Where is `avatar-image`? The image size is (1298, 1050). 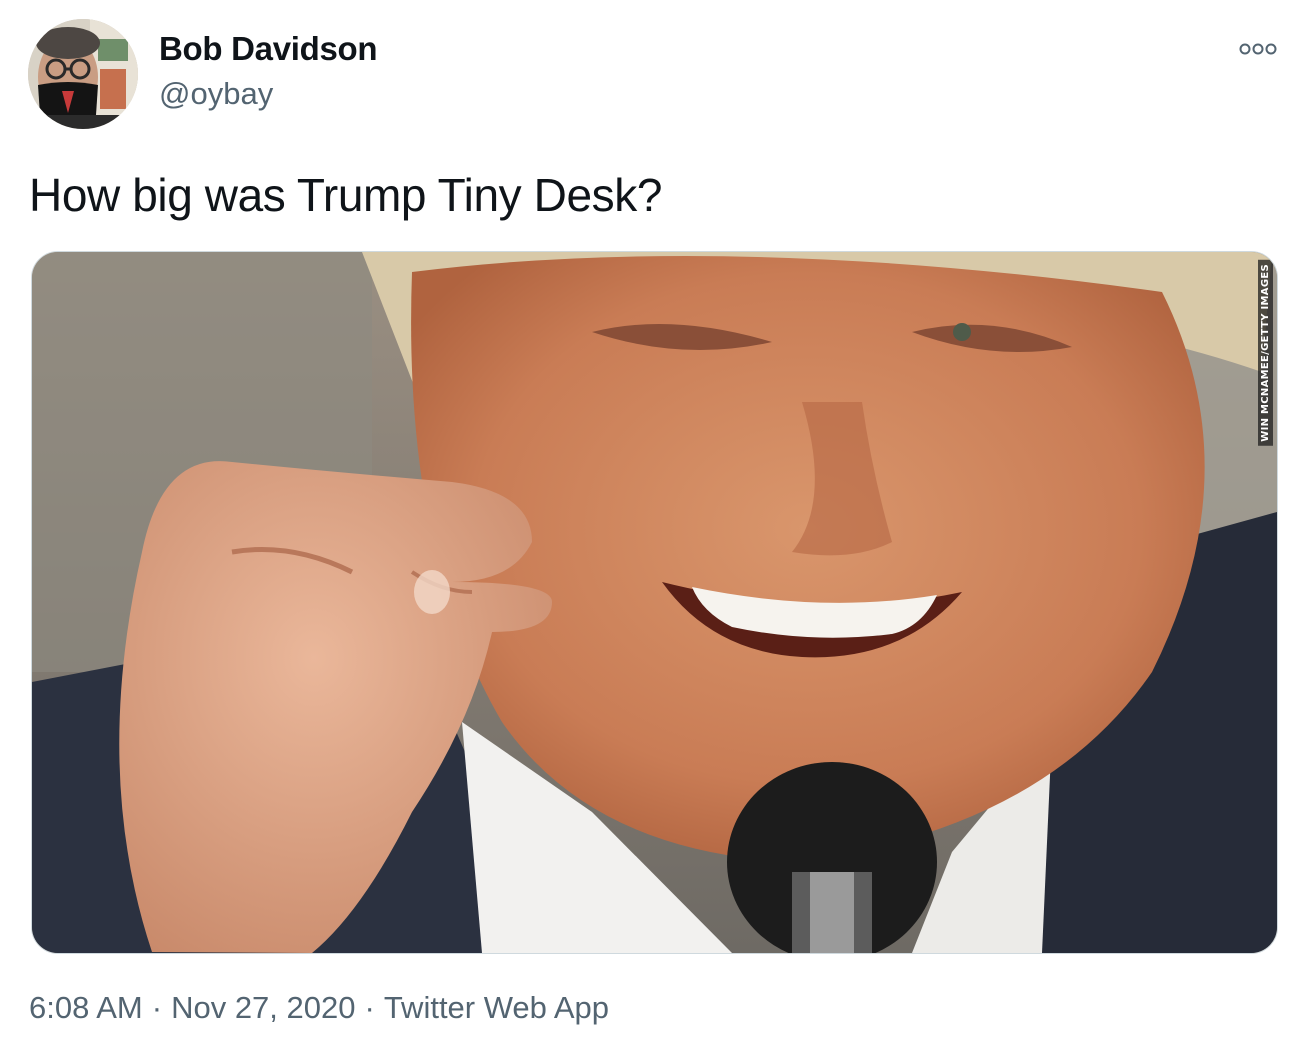 avatar-image is located at coordinates (83, 74).